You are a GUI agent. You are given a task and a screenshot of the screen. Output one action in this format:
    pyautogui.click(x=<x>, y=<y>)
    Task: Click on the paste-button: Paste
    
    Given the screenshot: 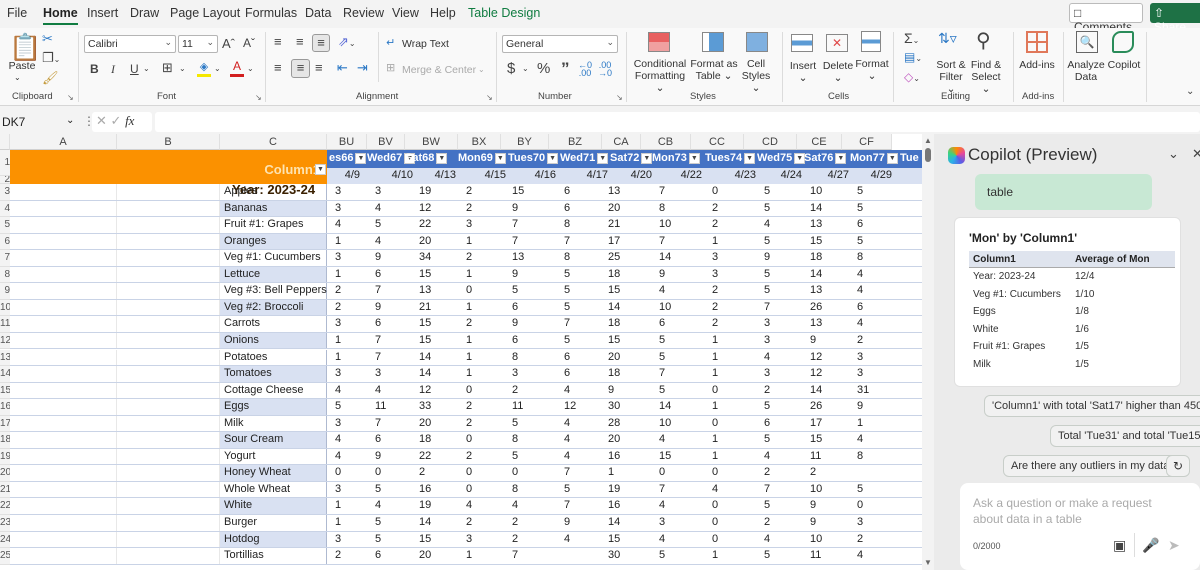 What is the action you would take?
    pyautogui.click(x=22, y=66)
    